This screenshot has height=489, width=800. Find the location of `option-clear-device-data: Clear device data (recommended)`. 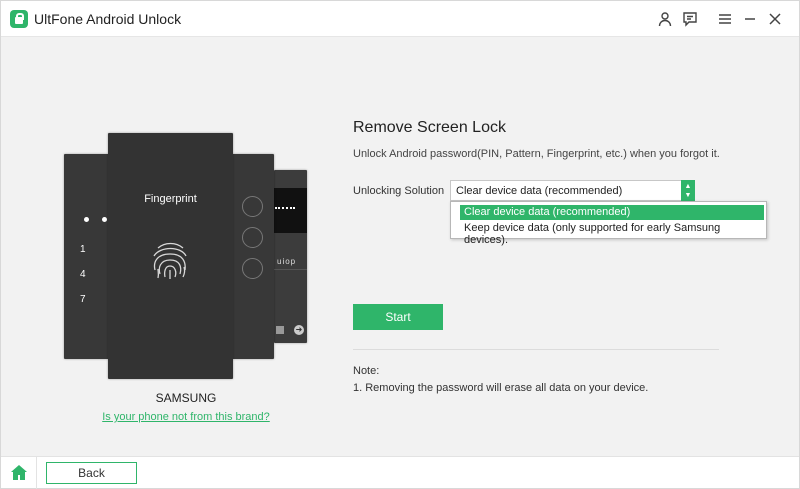

option-clear-device-data: Clear device data (recommended) is located at coordinates (612, 212).